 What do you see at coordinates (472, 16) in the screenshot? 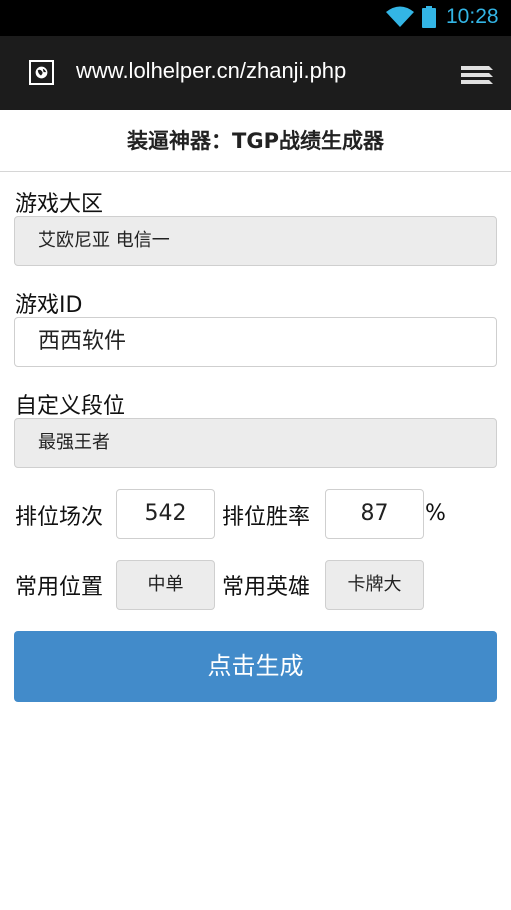
I see `clock: 10:28` at bounding box center [472, 16].